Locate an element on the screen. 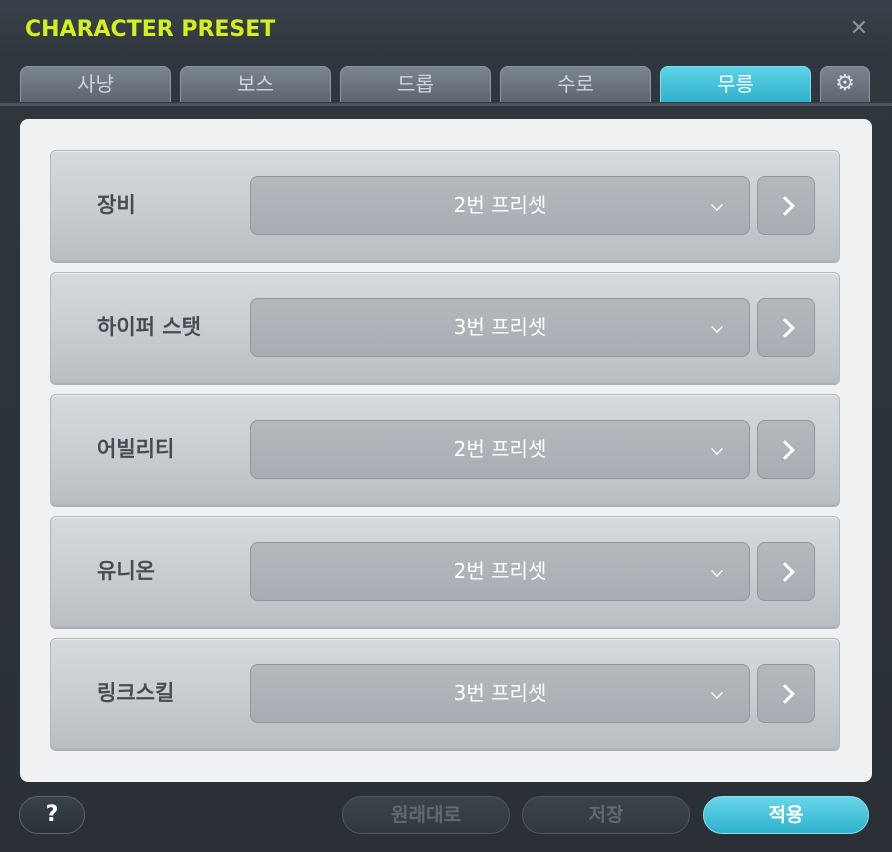 The image size is (892, 852). window-title: CHARACTER PRESET is located at coordinates (150, 29).